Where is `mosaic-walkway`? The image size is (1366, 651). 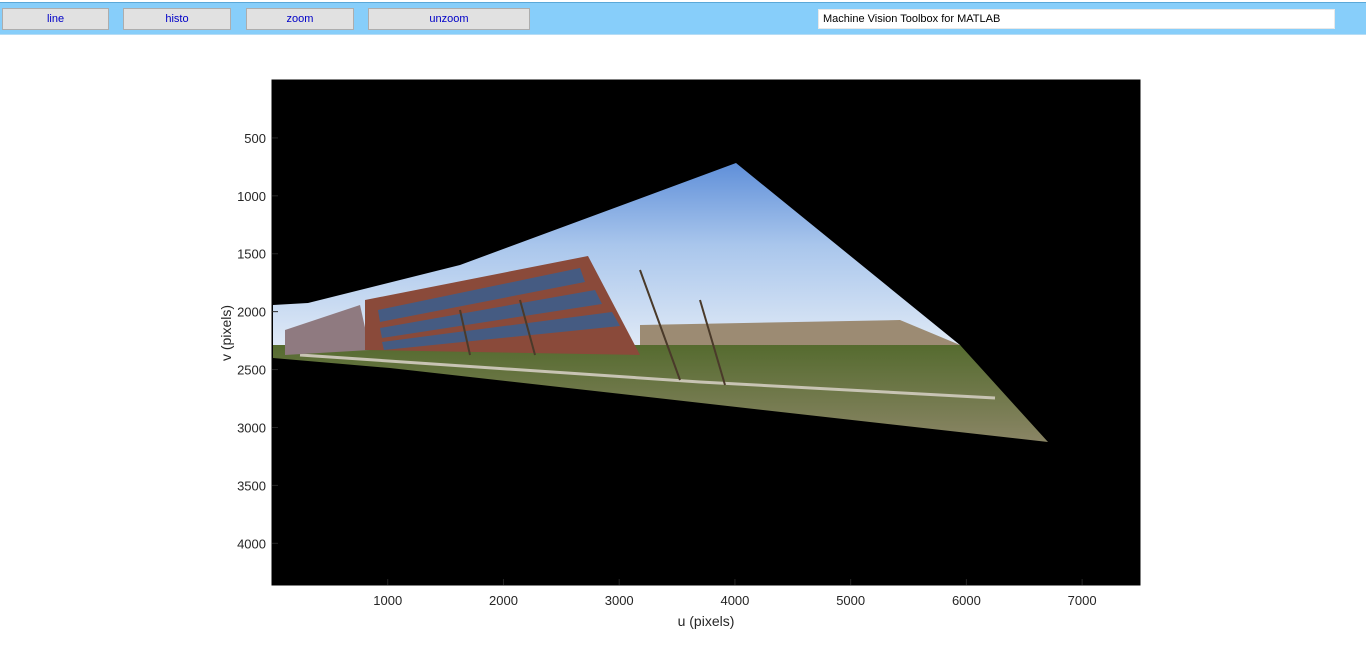 mosaic-walkway is located at coordinates (647, 376).